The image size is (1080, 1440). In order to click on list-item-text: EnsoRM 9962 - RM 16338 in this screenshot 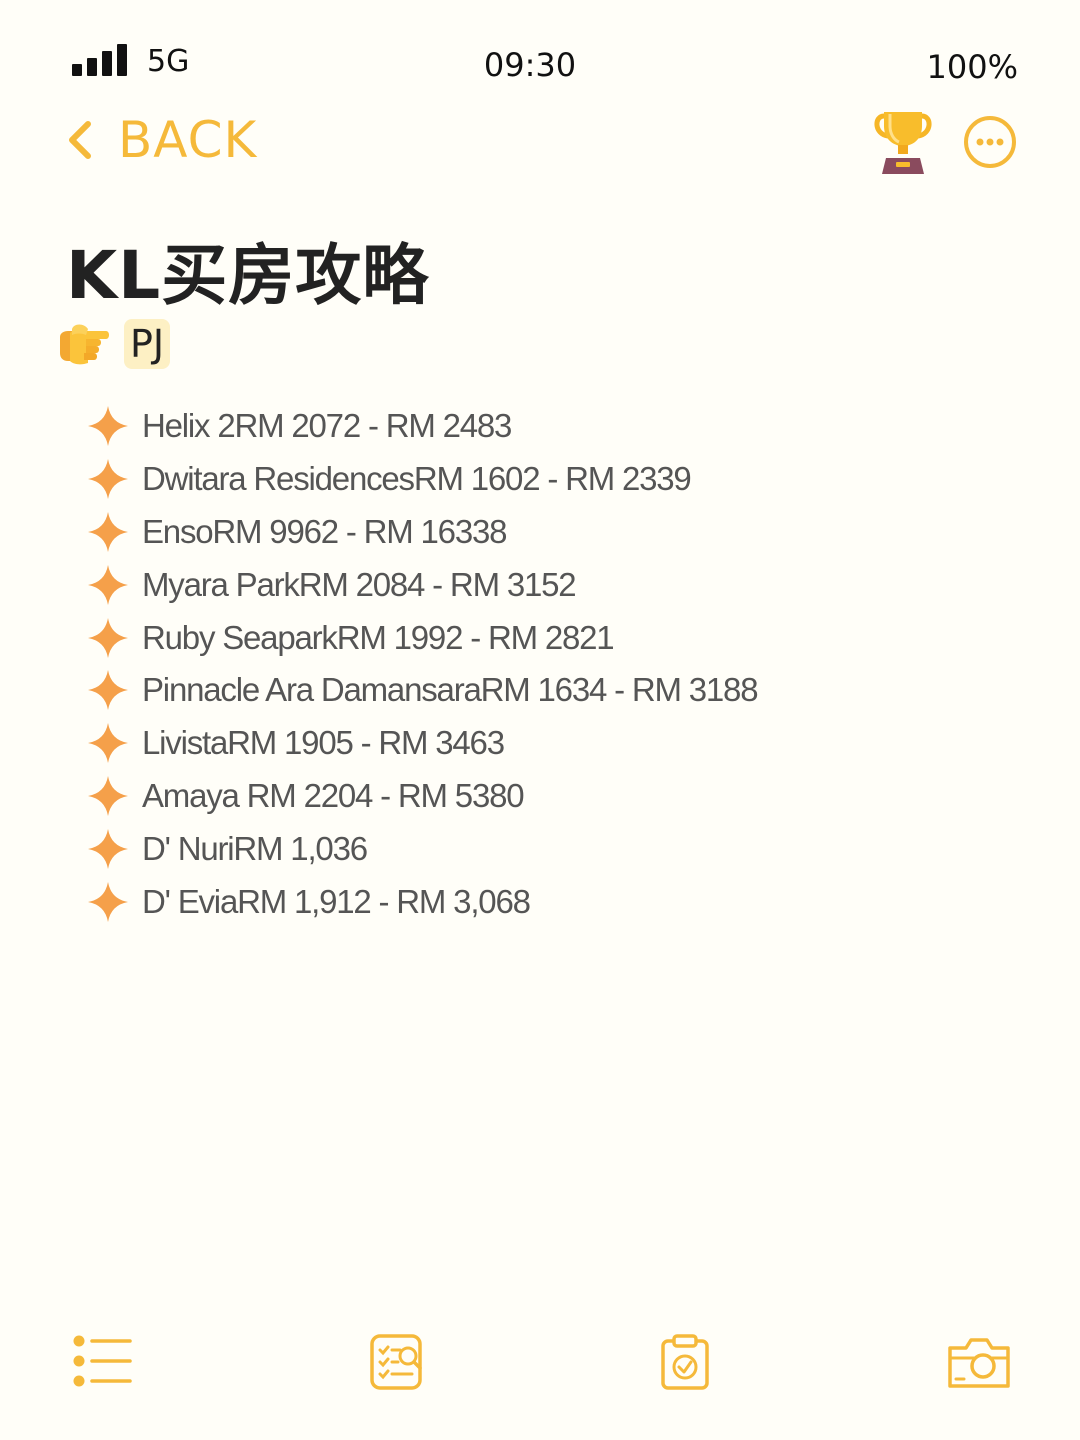, I will do `click(325, 531)`.